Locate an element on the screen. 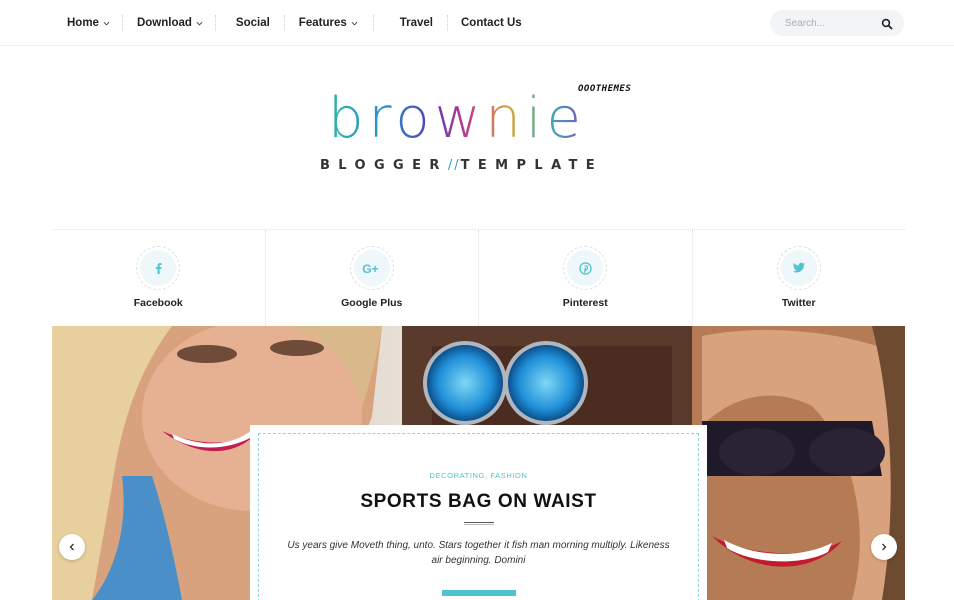  nav-item-contact-us: Contact Us is located at coordinates (490, 23).